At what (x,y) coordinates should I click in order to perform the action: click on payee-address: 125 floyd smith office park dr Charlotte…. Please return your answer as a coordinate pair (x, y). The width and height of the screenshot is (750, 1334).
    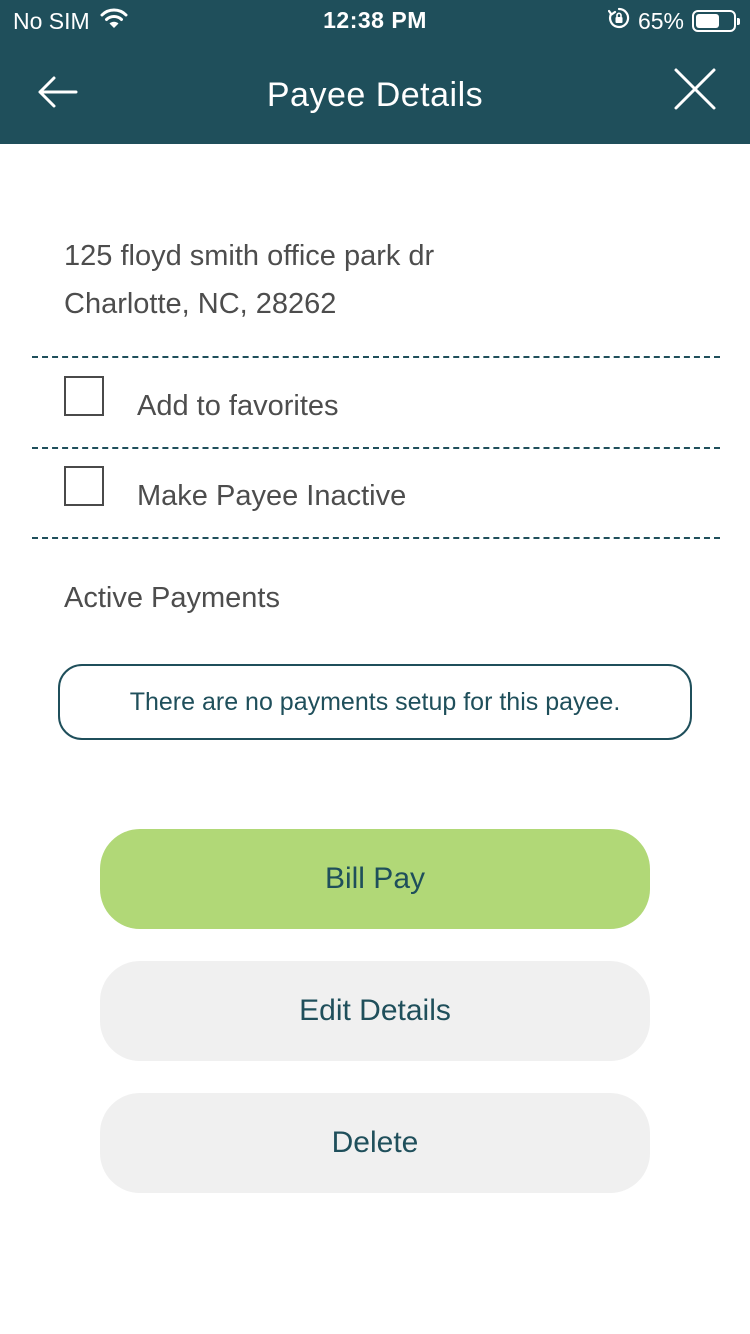
    Looking at the image, I should click on (249, 280).